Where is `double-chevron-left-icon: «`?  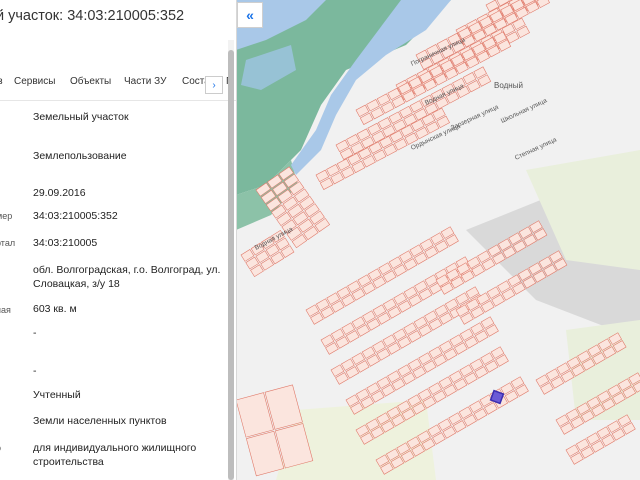 double-chevron-left-icon: « is located at coordinates (250, 15).